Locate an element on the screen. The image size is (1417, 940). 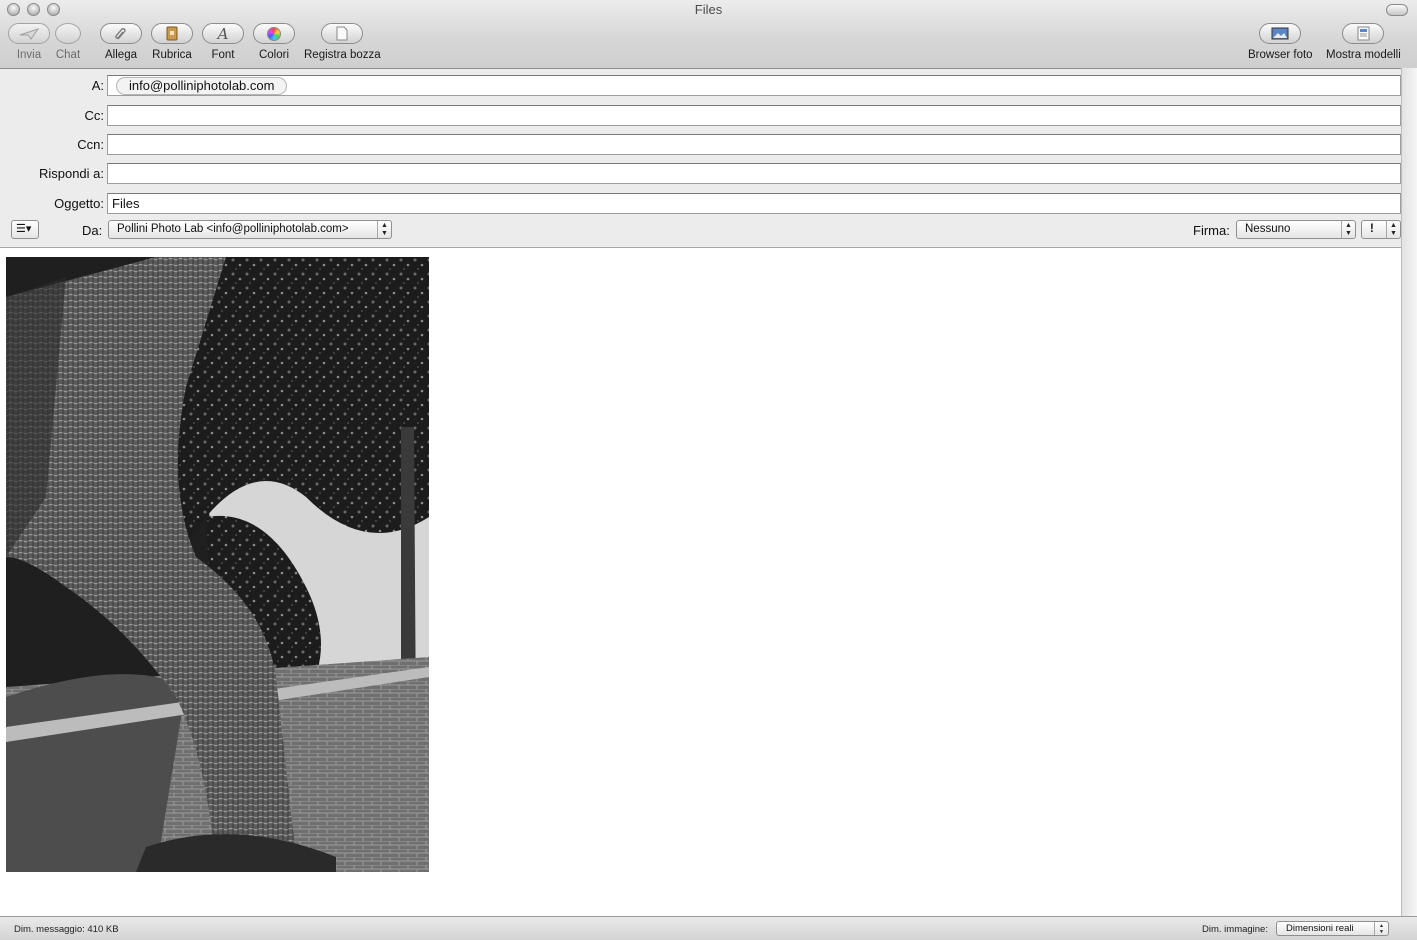
vertical-scrollbar is located at coordinates (1409, 492).